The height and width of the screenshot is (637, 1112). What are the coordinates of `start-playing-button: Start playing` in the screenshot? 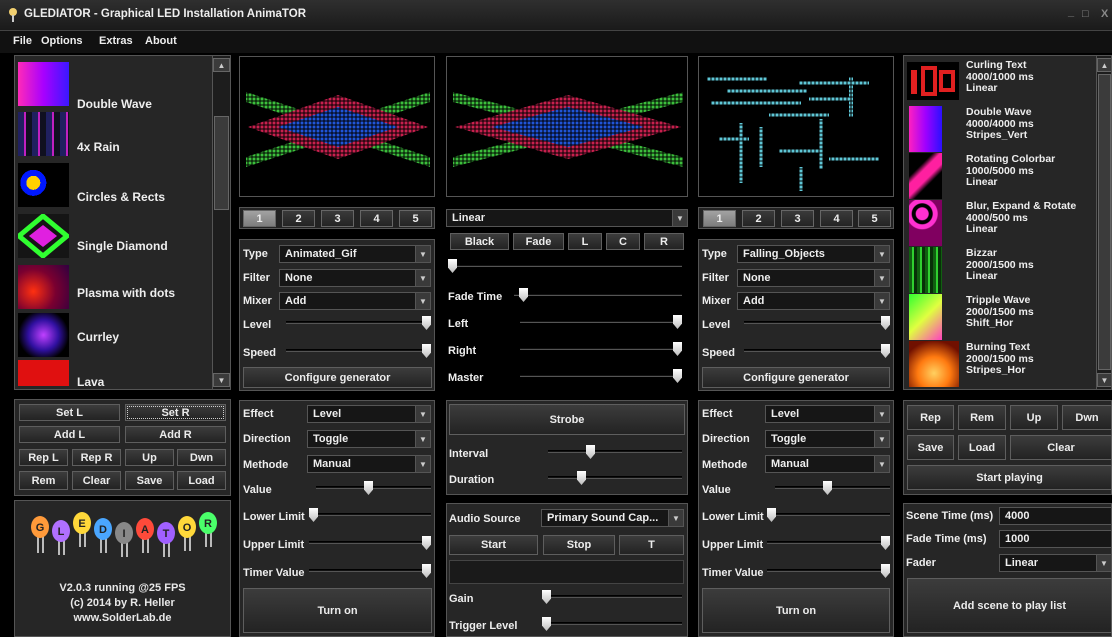 It's located at (1009, 477).